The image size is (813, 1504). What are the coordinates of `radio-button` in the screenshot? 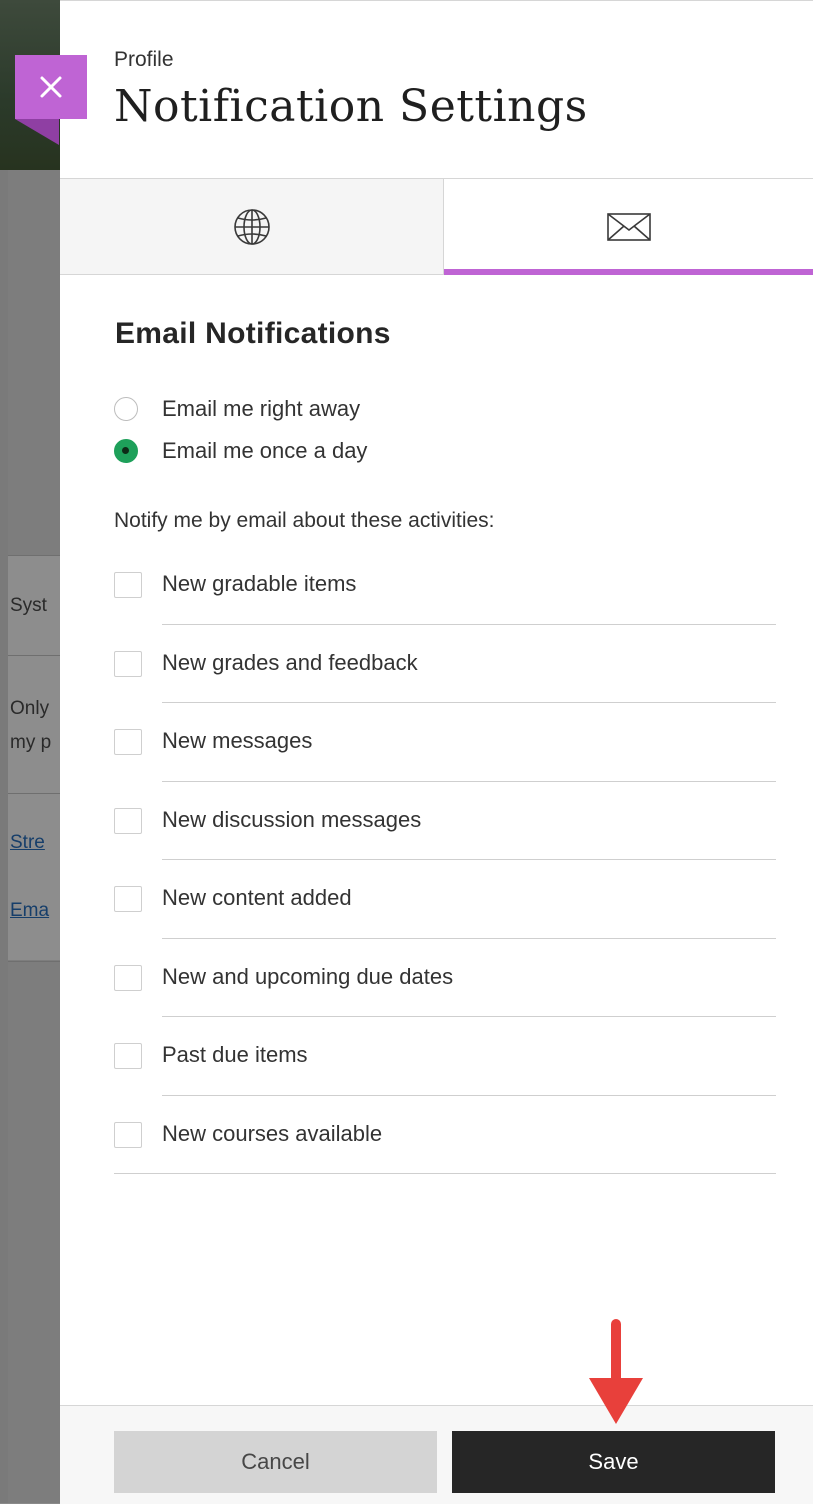 It's located at (126, 409).